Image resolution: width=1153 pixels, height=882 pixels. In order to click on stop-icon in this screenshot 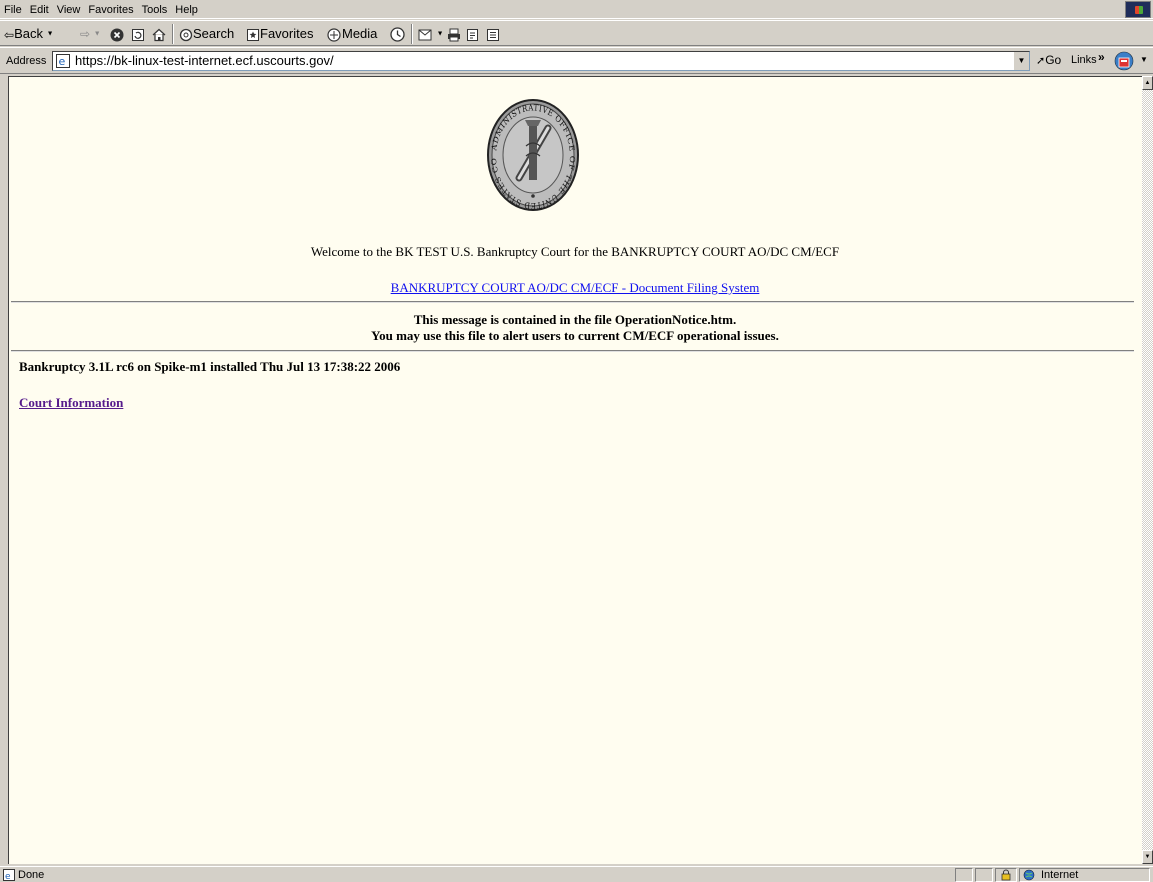, I will do `click(117, 35)`.